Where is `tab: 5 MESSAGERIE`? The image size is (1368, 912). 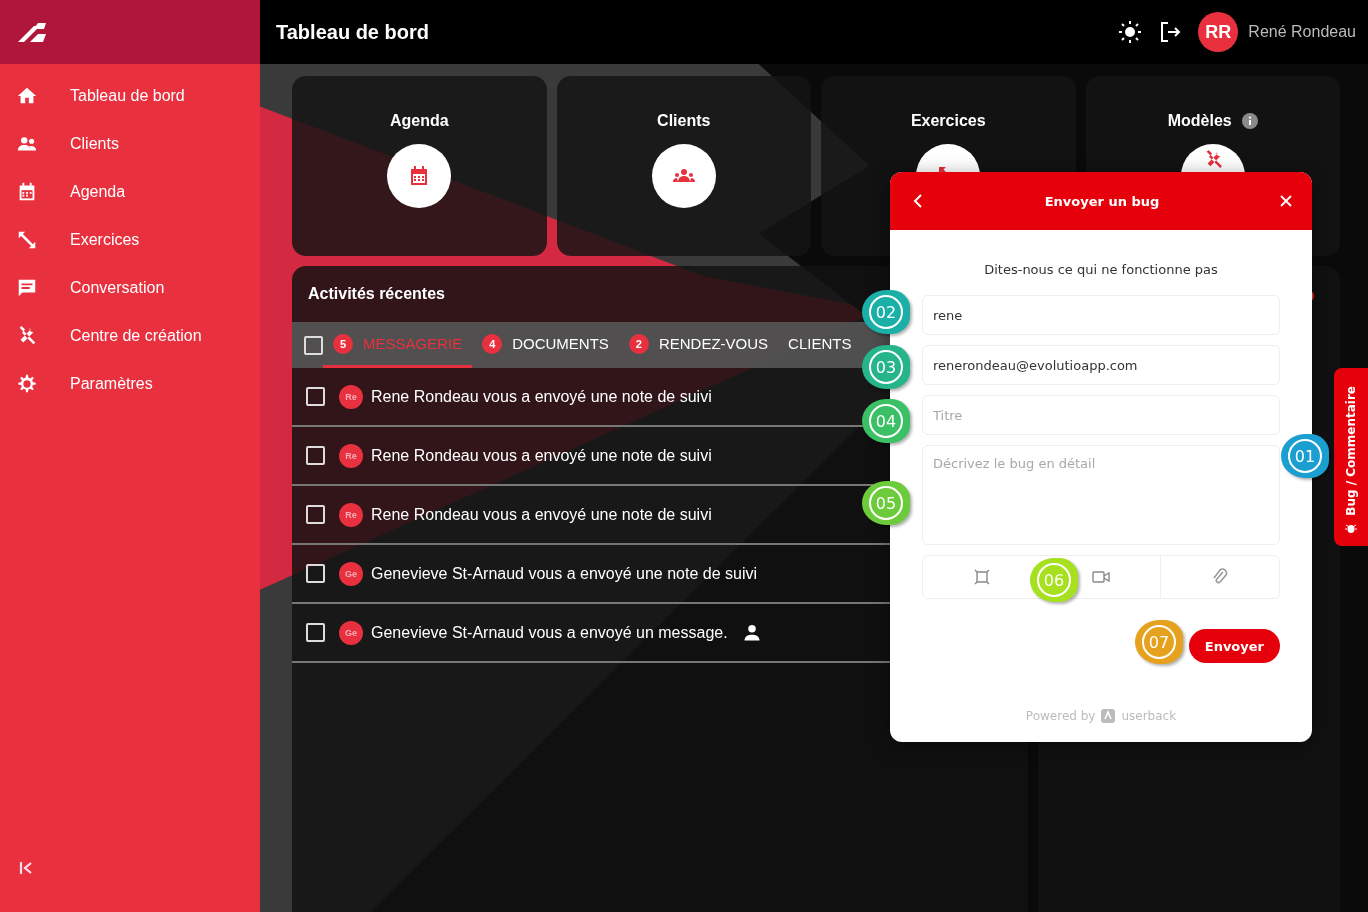 tab: 5 MESSAGERIE is located at coordinates (398, 345).